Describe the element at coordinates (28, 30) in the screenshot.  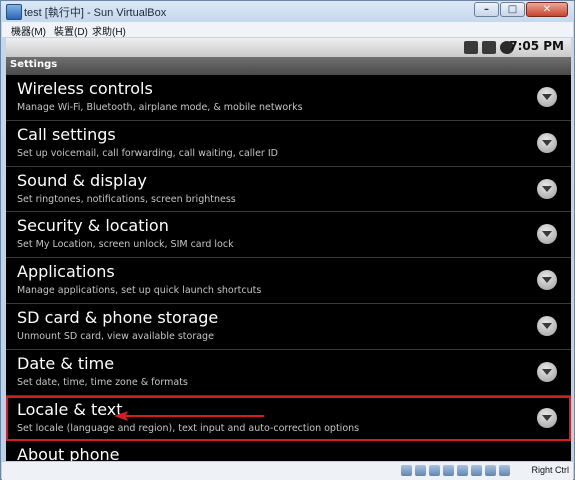
I see `menu-machine: 機器(M)` at that location.